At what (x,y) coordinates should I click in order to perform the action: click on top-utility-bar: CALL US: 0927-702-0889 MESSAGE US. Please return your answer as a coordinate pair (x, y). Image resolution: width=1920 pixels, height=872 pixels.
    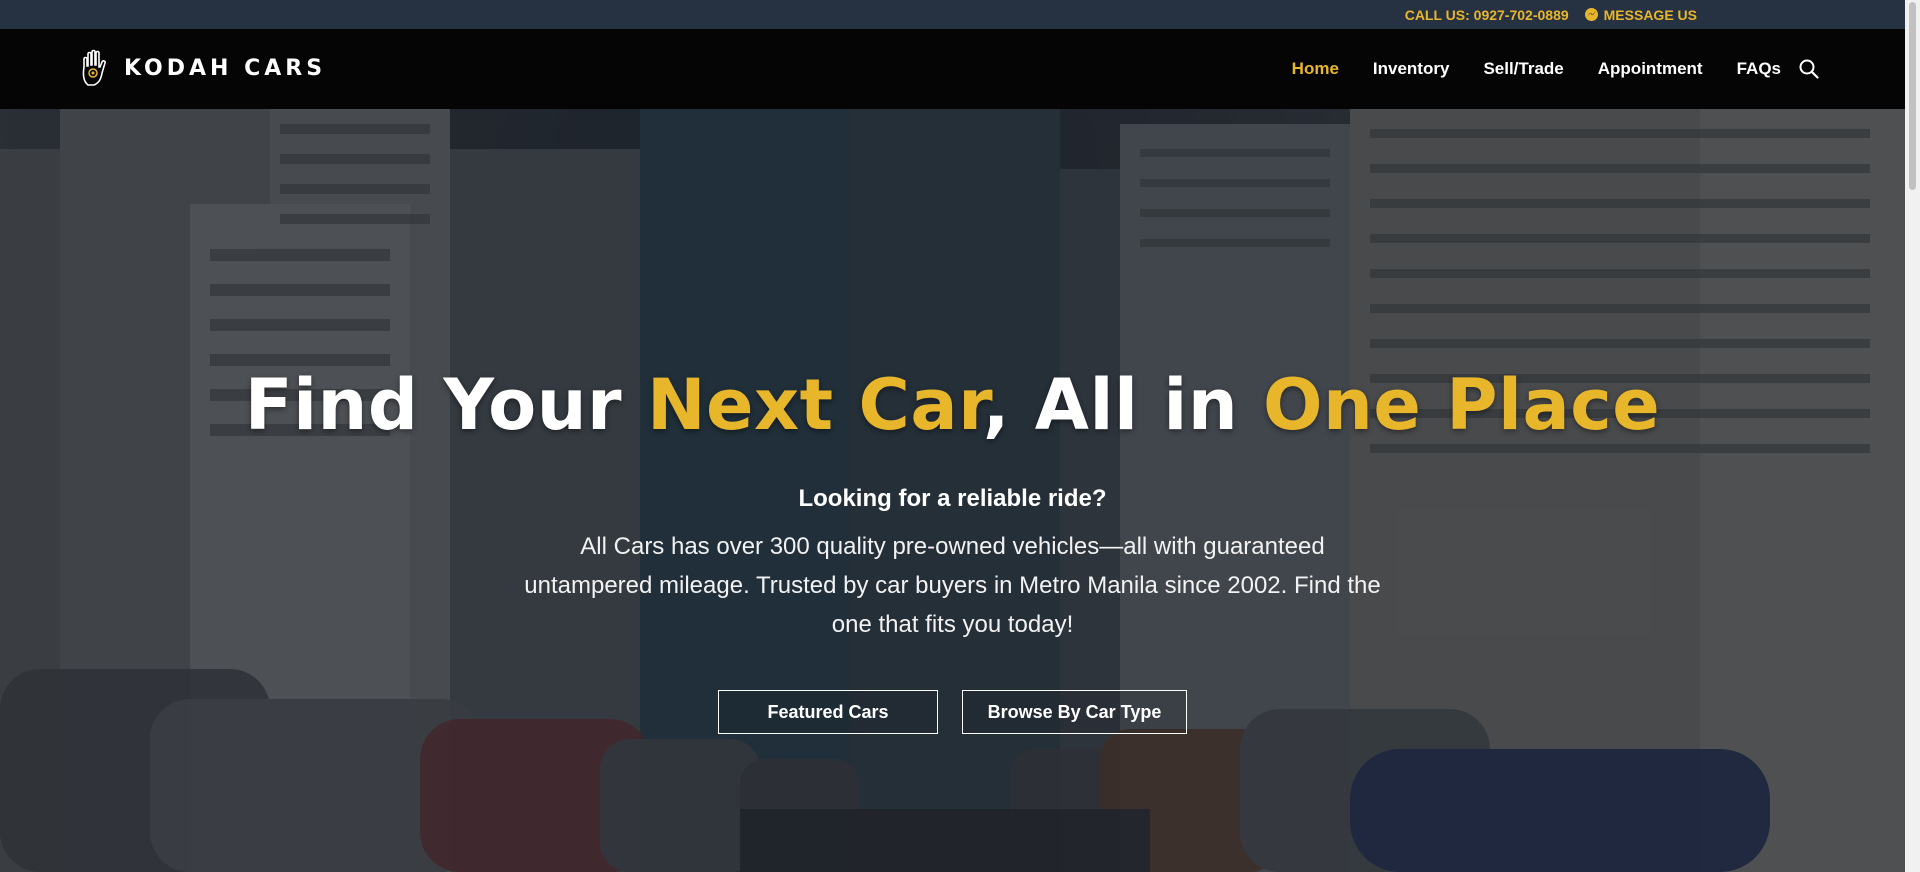
    Looking at the image, I should click on (952, 14).